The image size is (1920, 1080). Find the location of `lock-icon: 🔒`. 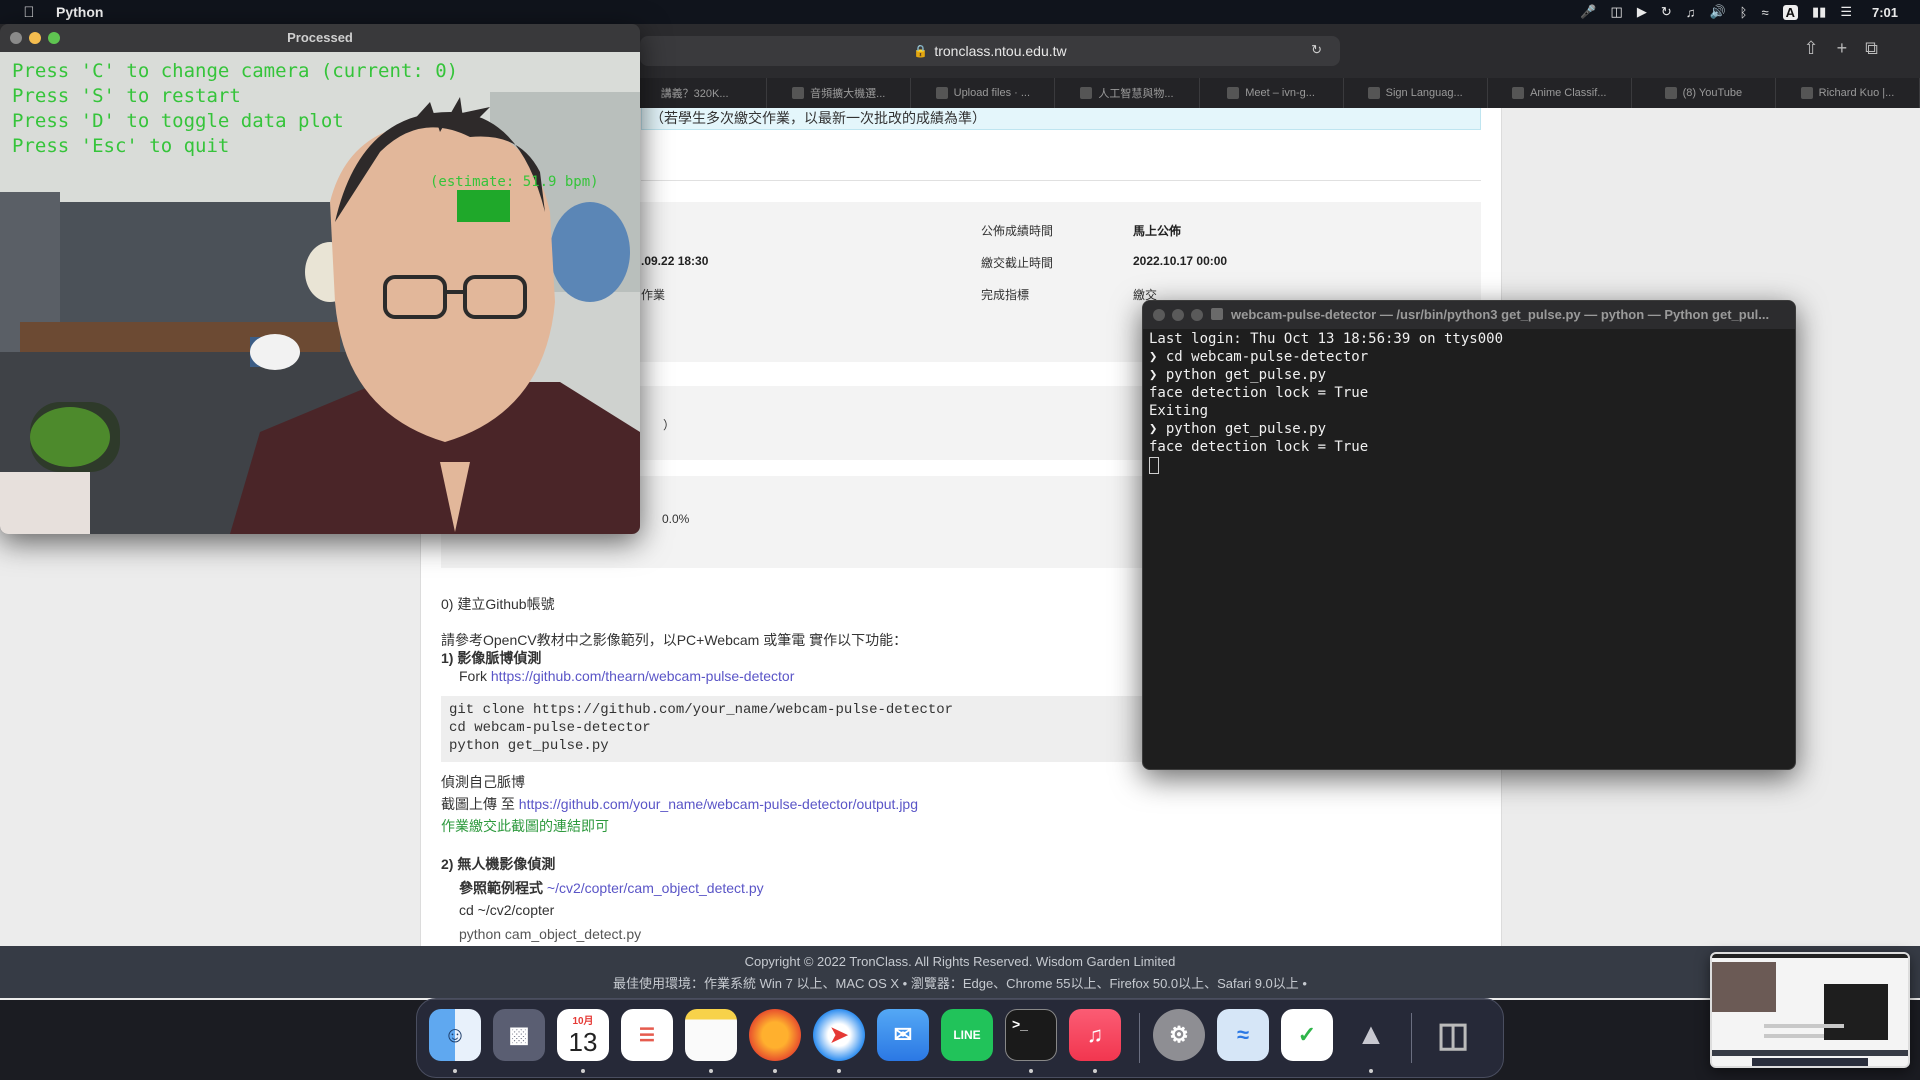

lock-icon: 🔒 is located at coordinates (921, 51).